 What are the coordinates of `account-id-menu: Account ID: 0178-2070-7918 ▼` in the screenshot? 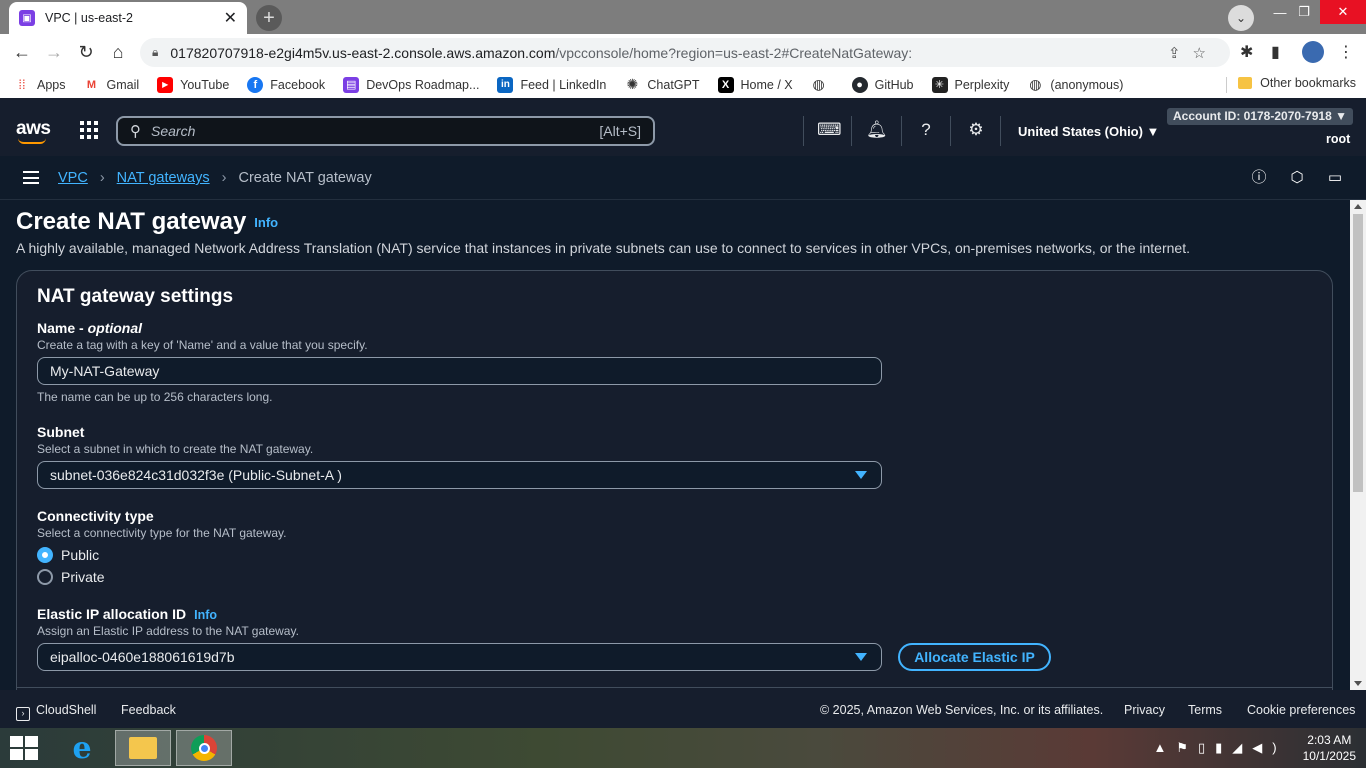 It's located at (1260, 116).